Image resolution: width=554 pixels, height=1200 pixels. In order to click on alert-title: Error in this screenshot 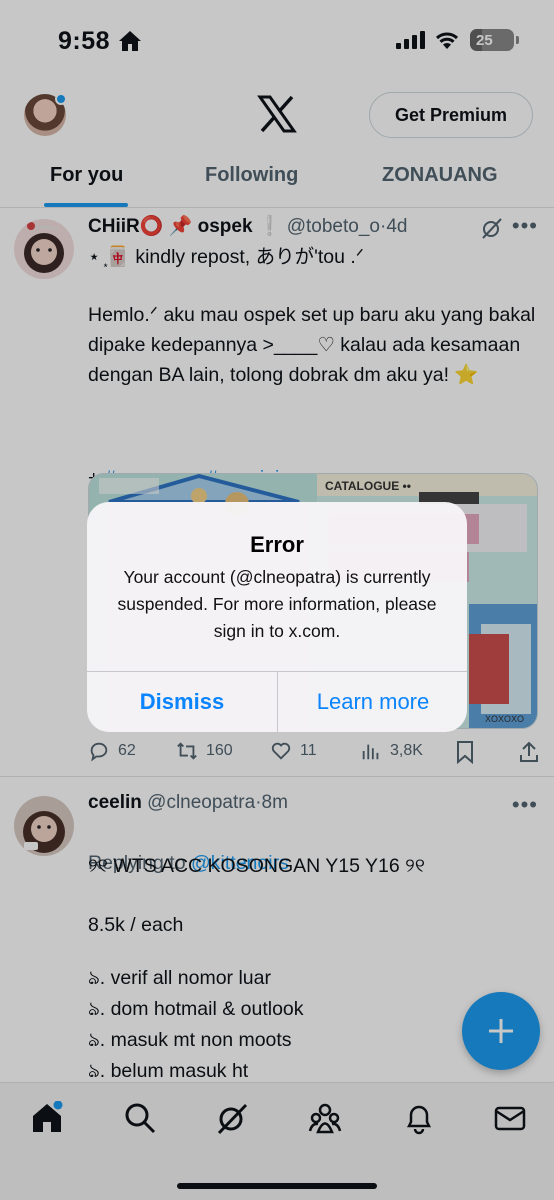, I will do `click(277, 544)`.